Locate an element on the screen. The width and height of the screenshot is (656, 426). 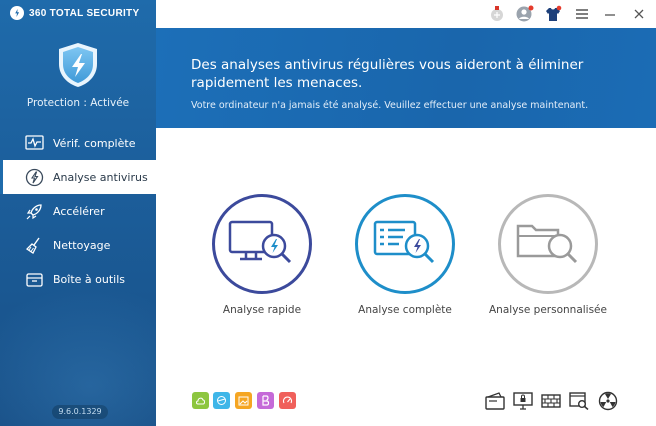
sidebar-item-label: Accélérer is located at coordinates (79, 211).